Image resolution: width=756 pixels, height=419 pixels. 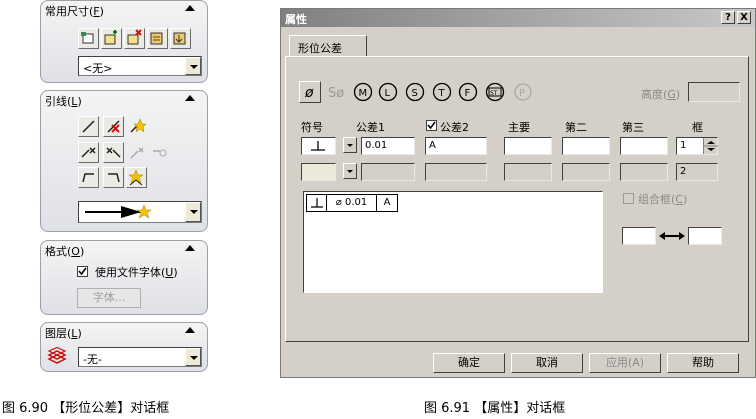 I want to click on symbol-dropdown-row2, so click(x=350, y=171).